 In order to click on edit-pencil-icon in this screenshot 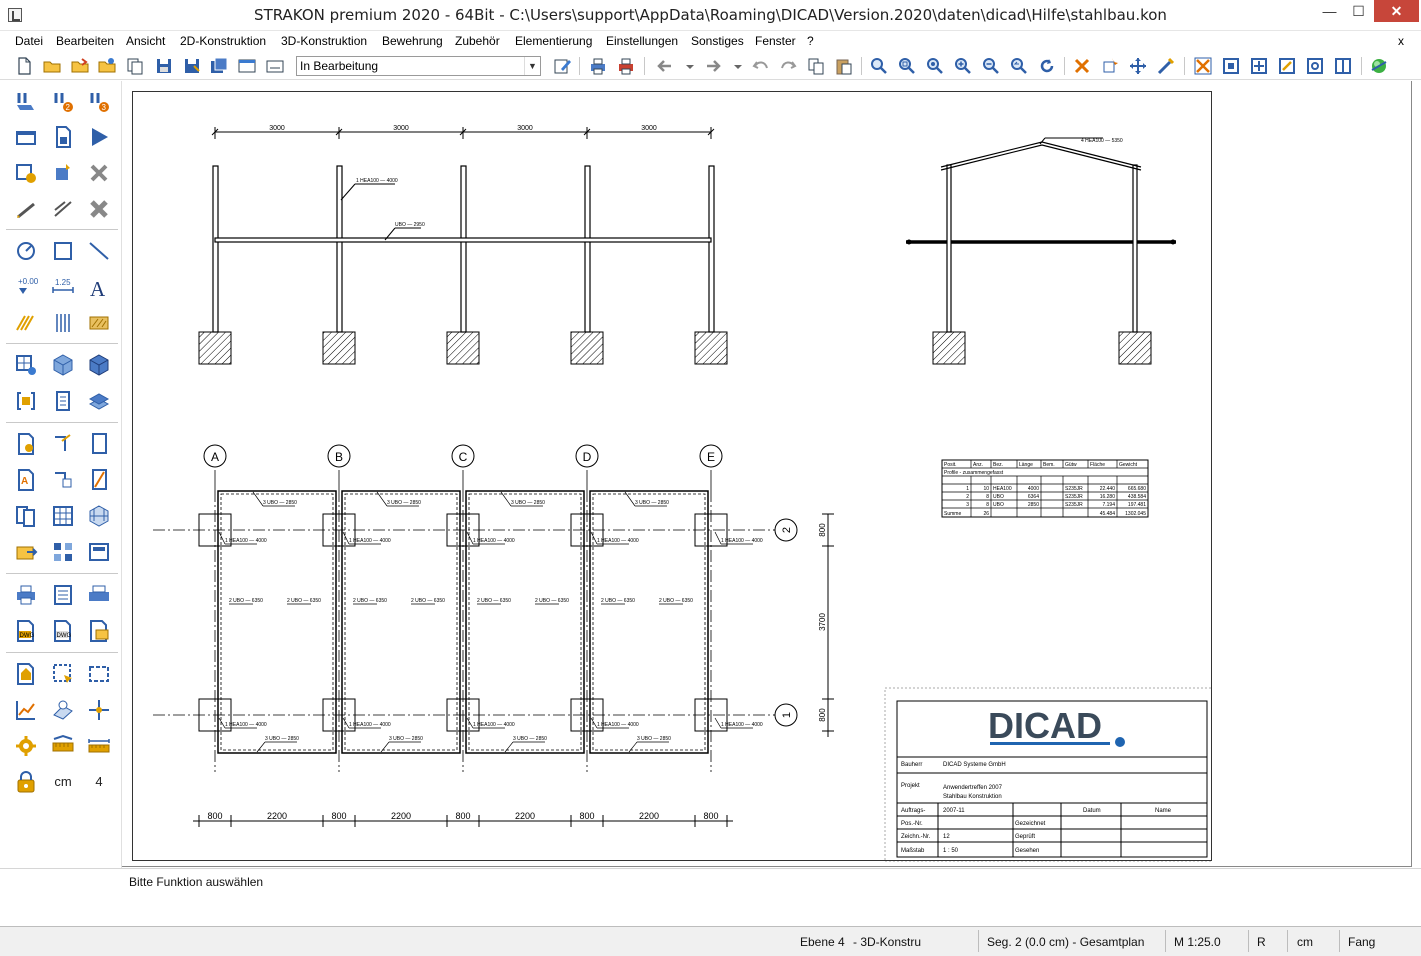, I will do `click(562, 66)`.